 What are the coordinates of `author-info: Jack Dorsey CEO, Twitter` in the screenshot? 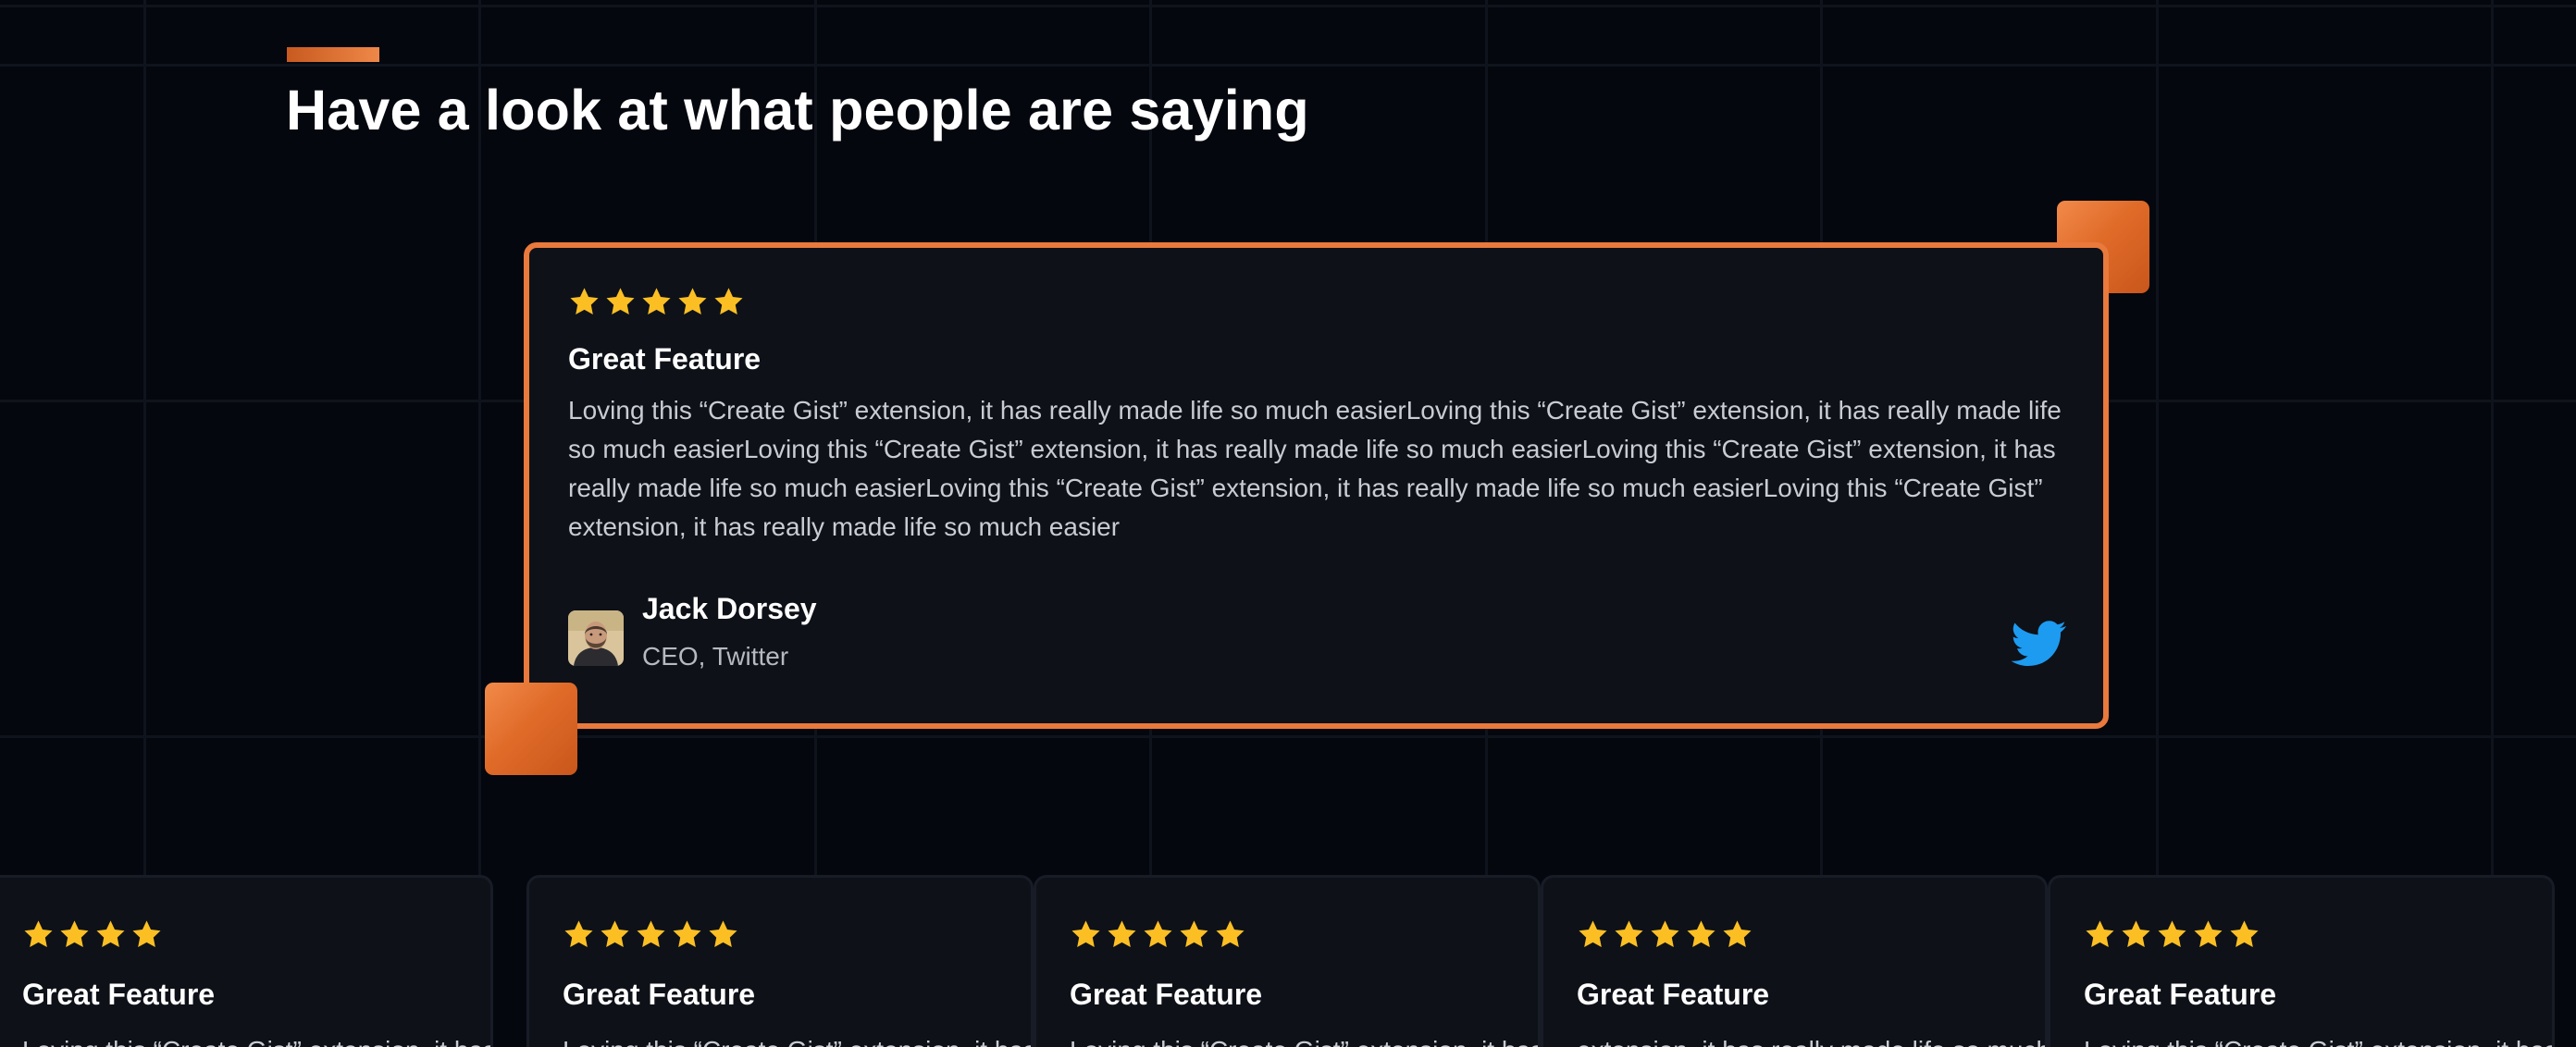 It's located at (730, 631).